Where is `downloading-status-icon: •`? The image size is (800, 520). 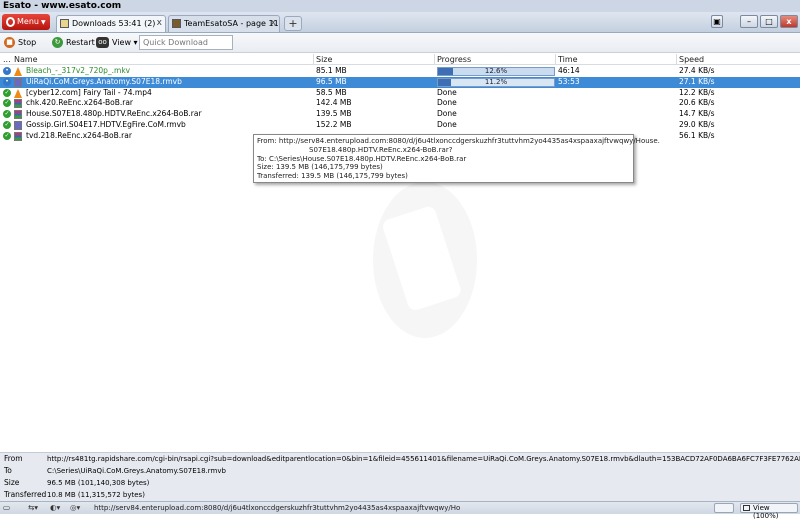 downloading-status-icon: • is located at coordinates (7, 81).